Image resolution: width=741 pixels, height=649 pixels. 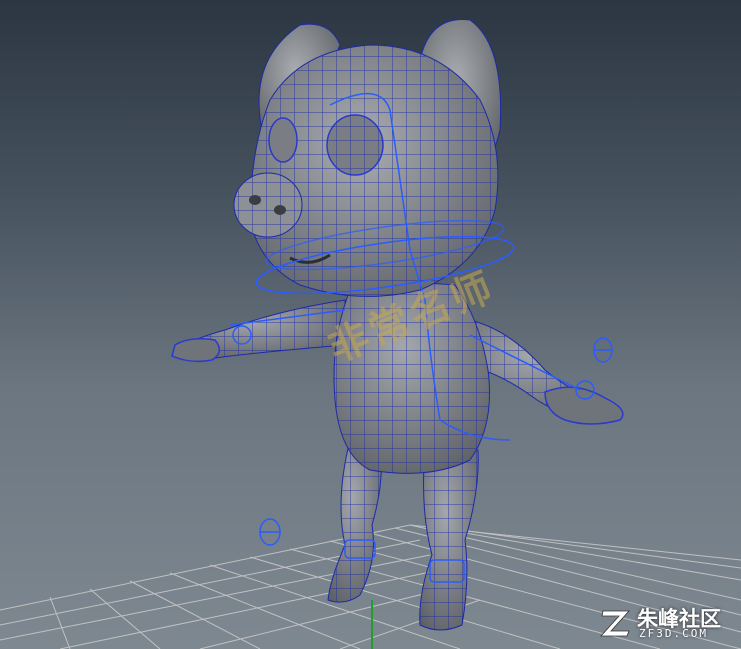 What do you see at coordinates (283, 140) in the screenshot?
I see `eye` at bounding box center [283, 140].